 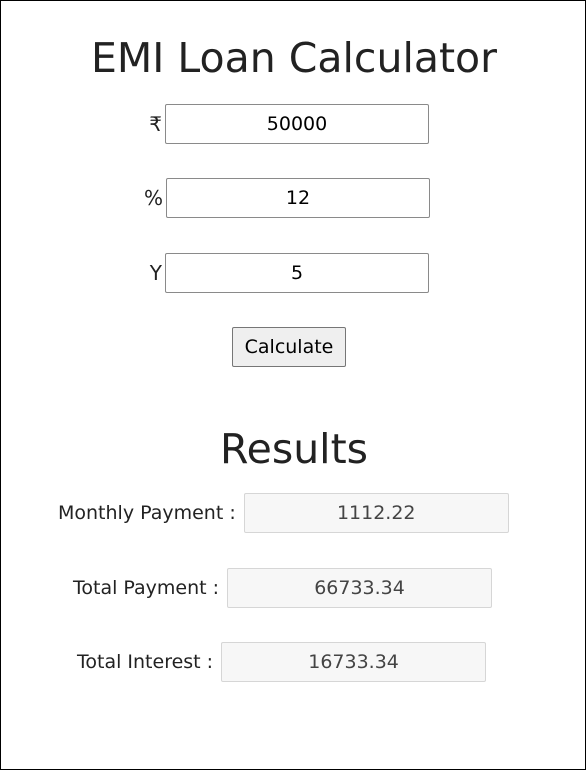 What do you see at coordinates (297, 124) in the screenshot?
I see `principal-input` at bounding box center [297, 124].